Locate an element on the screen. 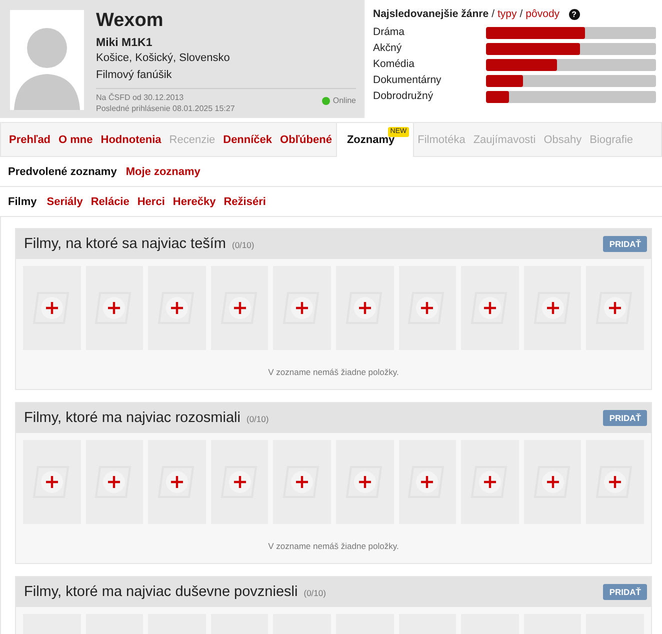 The image size is (662, 634). list-title: Filmy, ktoré ma najviac duševne povzniesli is located at coordinates (161, 592).